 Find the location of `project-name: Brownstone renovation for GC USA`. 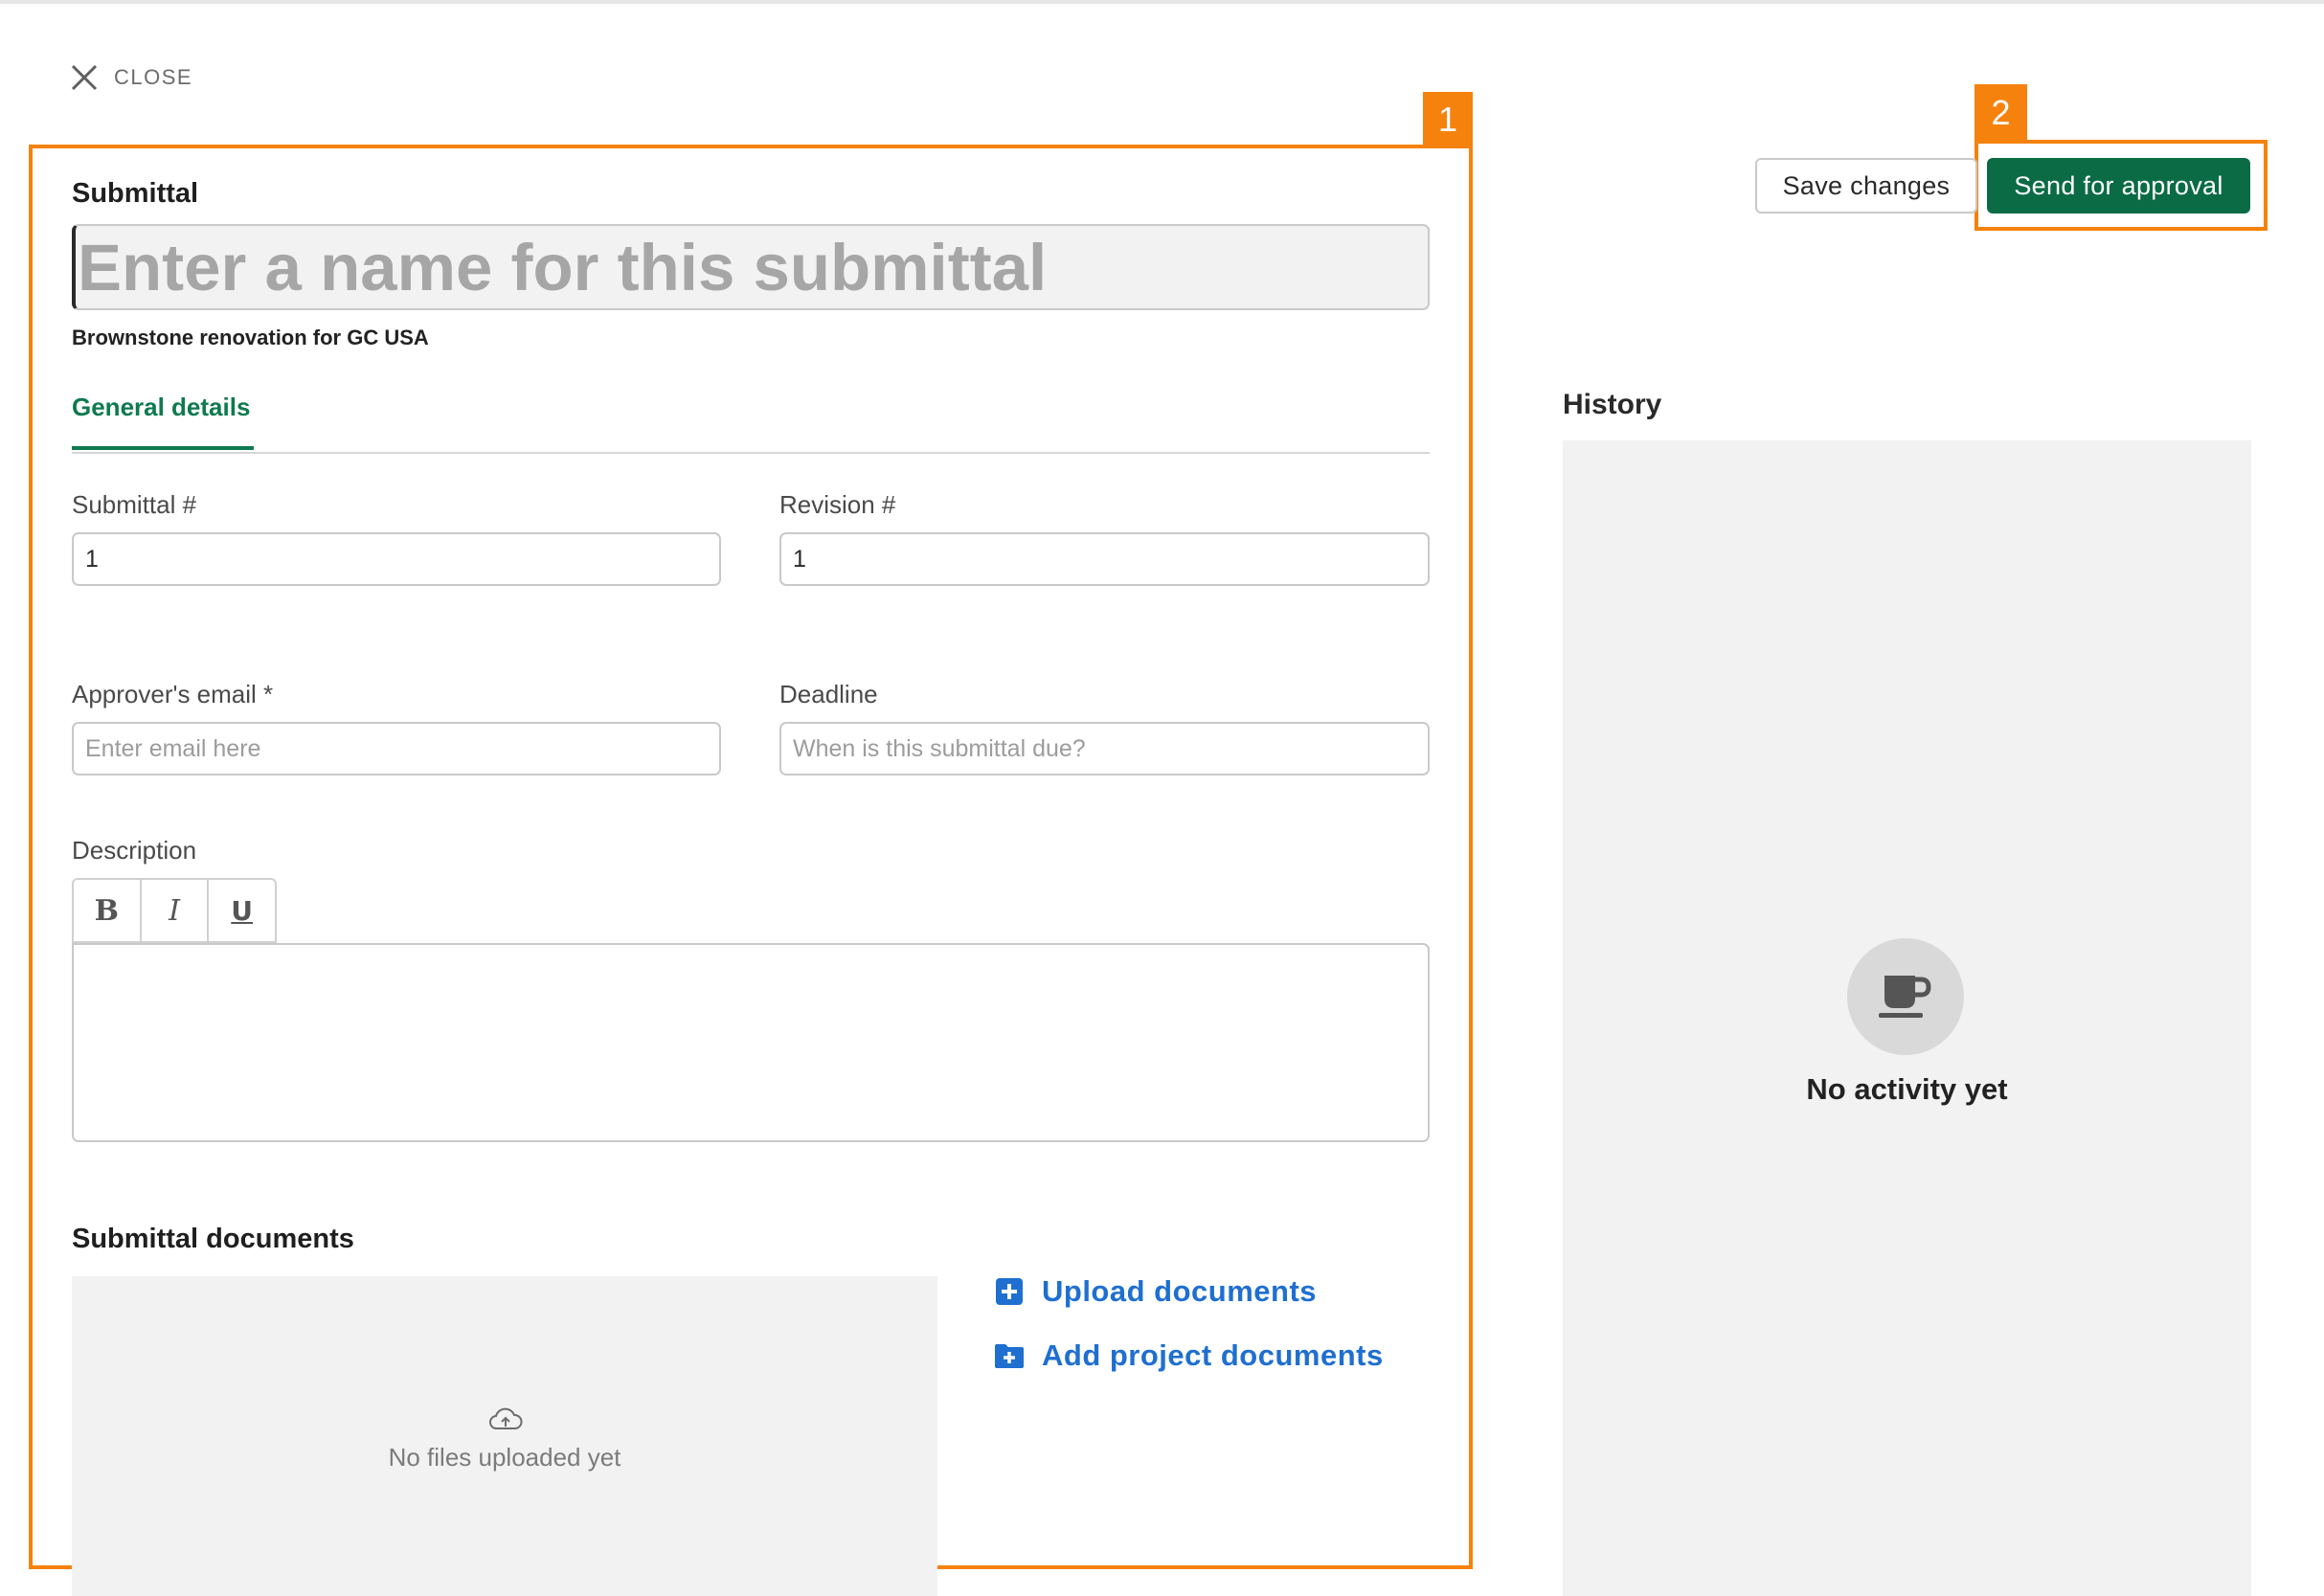

project-name: Brownstone renovation for GC USA is located at coordinates (250, 337).